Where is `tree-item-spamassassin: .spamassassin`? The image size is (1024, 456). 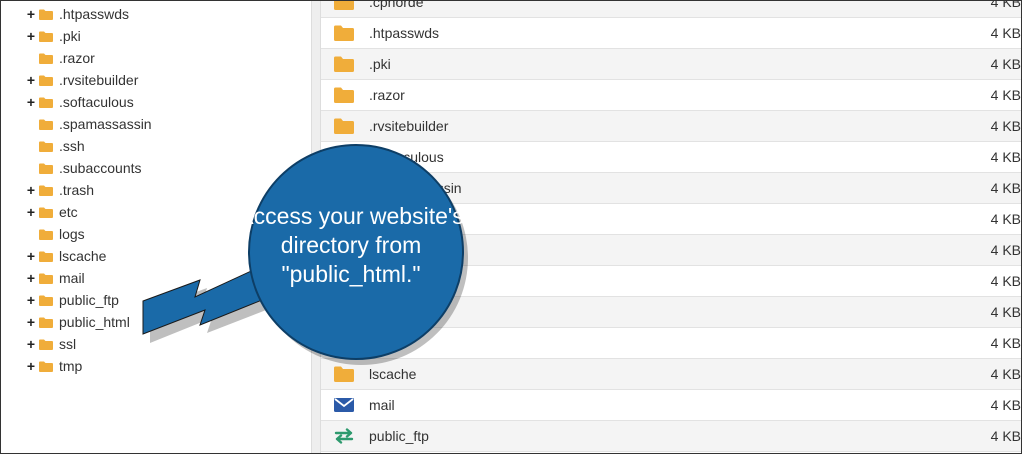 tree-item-spamassassin: .spamassassin is located at coordinates (88, 124).